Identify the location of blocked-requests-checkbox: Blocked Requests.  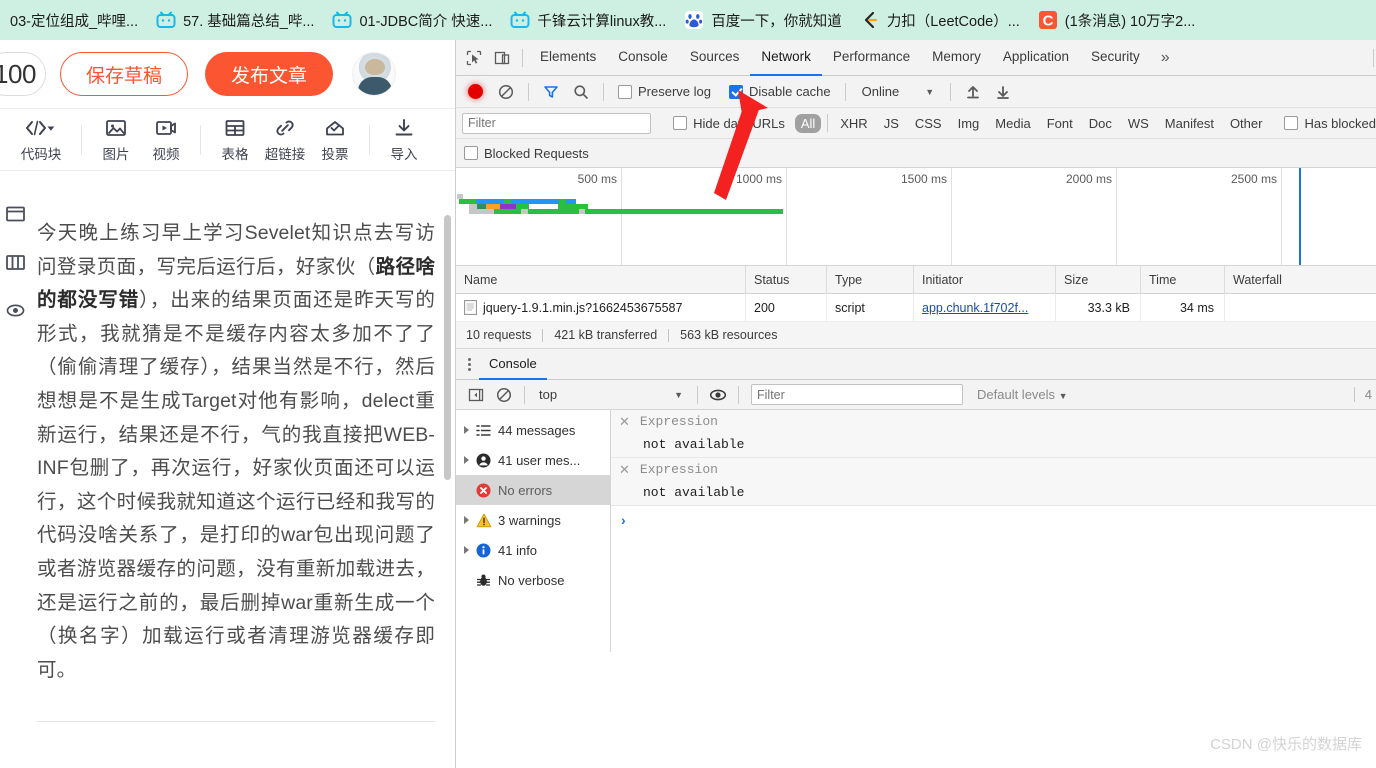
(526, 153).